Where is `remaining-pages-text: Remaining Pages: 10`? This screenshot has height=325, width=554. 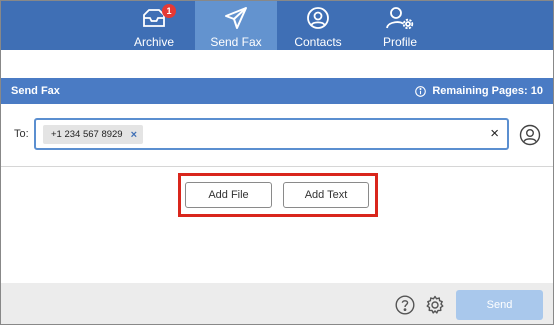 remaining-pages-text: Remaining Pages: 10 is located at coordinates (487, 91).